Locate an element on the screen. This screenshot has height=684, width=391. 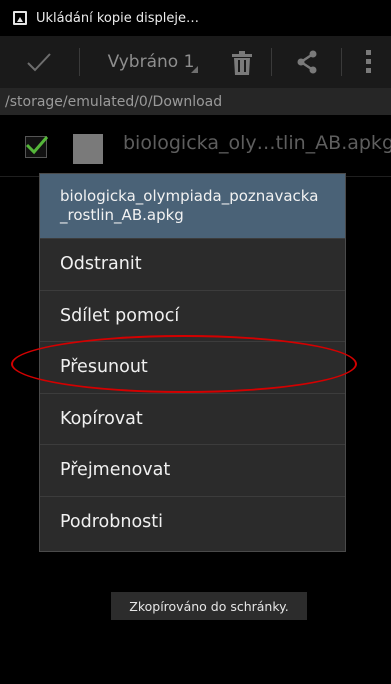
menu-item-details: Podrobnosti is located at coordinates (192, 521).